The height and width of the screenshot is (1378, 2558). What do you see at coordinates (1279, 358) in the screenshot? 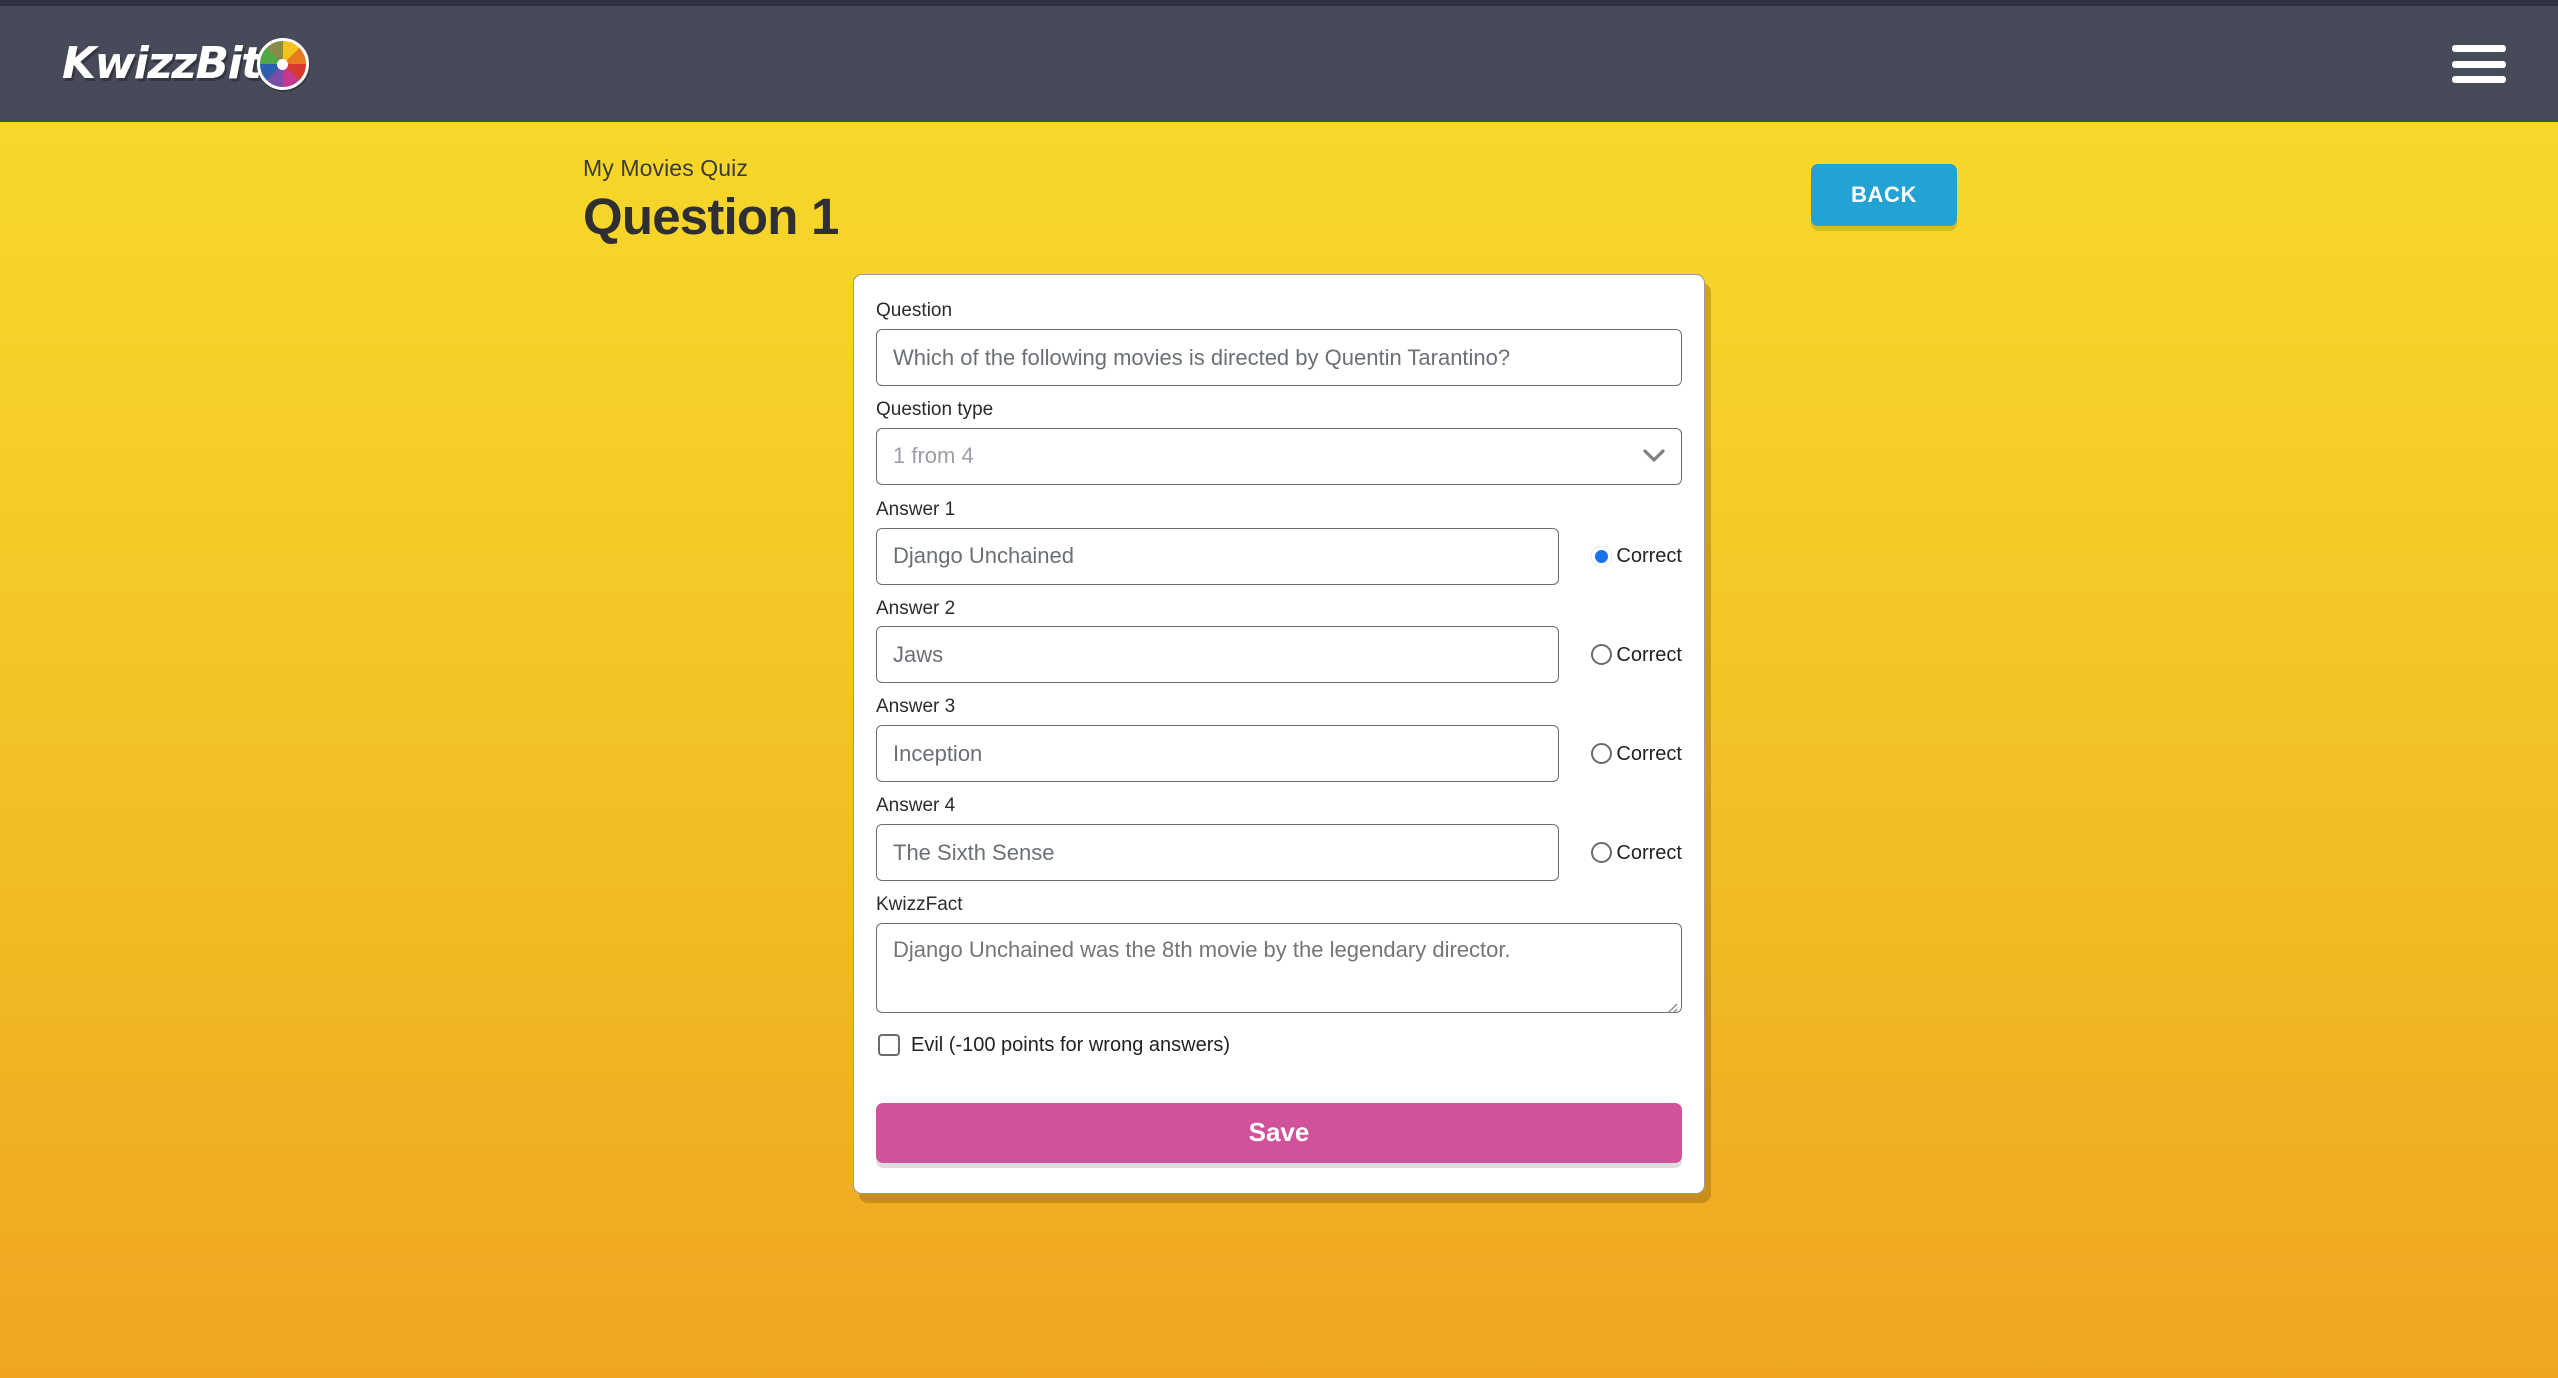
I see `question-input` at bounding box center [1279, 358].